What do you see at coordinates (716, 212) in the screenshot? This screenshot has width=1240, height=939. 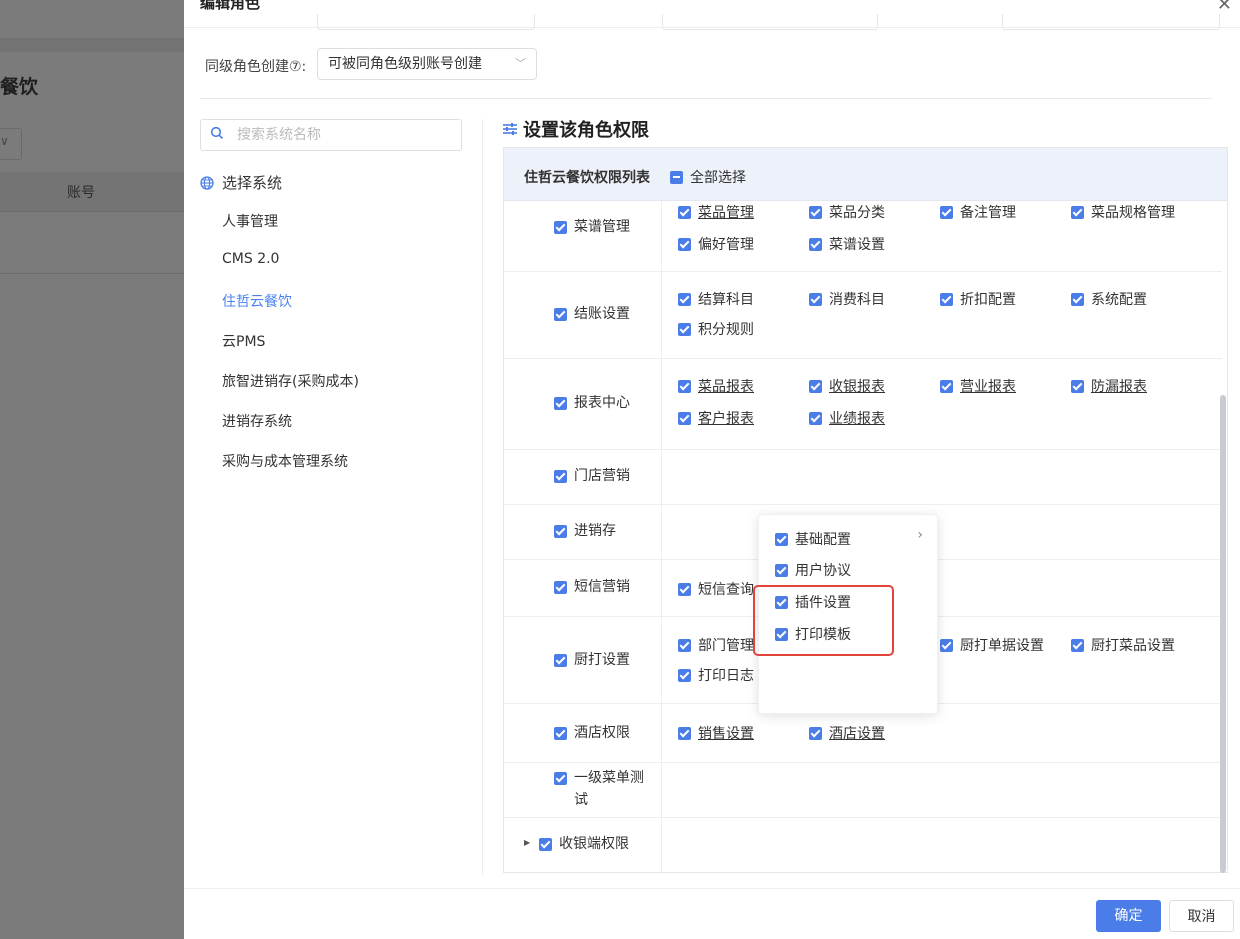 I see `permission-checkbox: 菜品管理` at bounding box center [716, 212].